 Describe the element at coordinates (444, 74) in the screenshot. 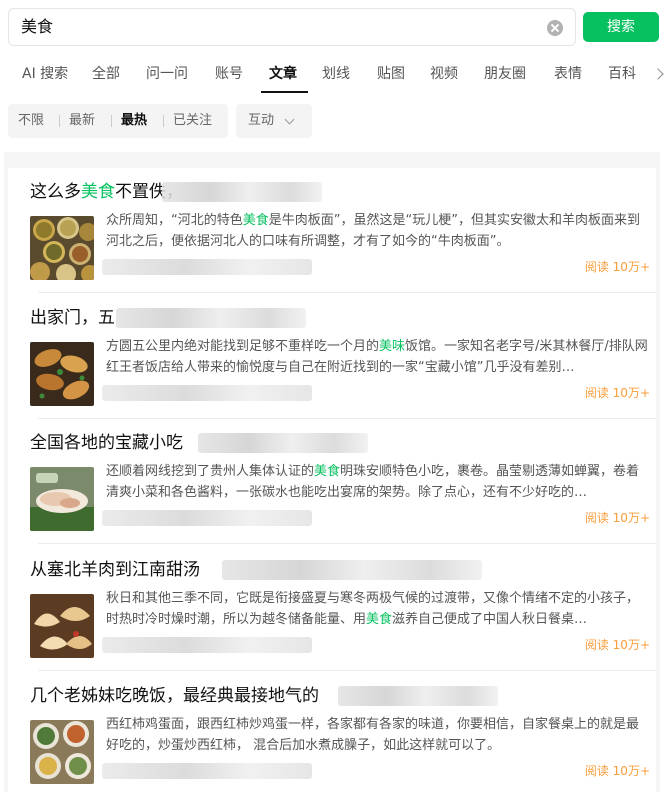

I see `tab-videos: 视频` at that location.